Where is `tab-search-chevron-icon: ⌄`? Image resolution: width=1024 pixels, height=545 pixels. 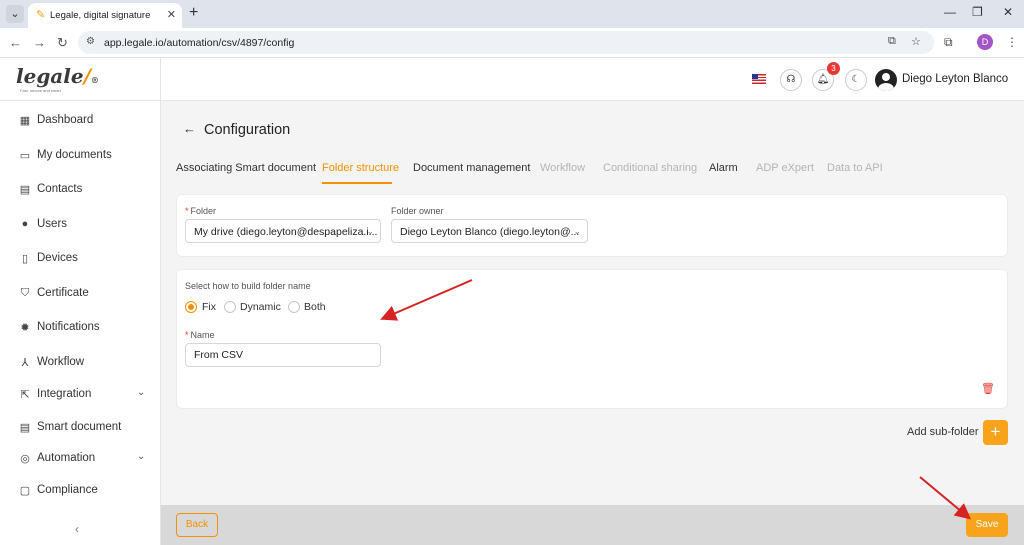 tab-search-chevron-icon: ⌄ is located at coordinates (15, 14).